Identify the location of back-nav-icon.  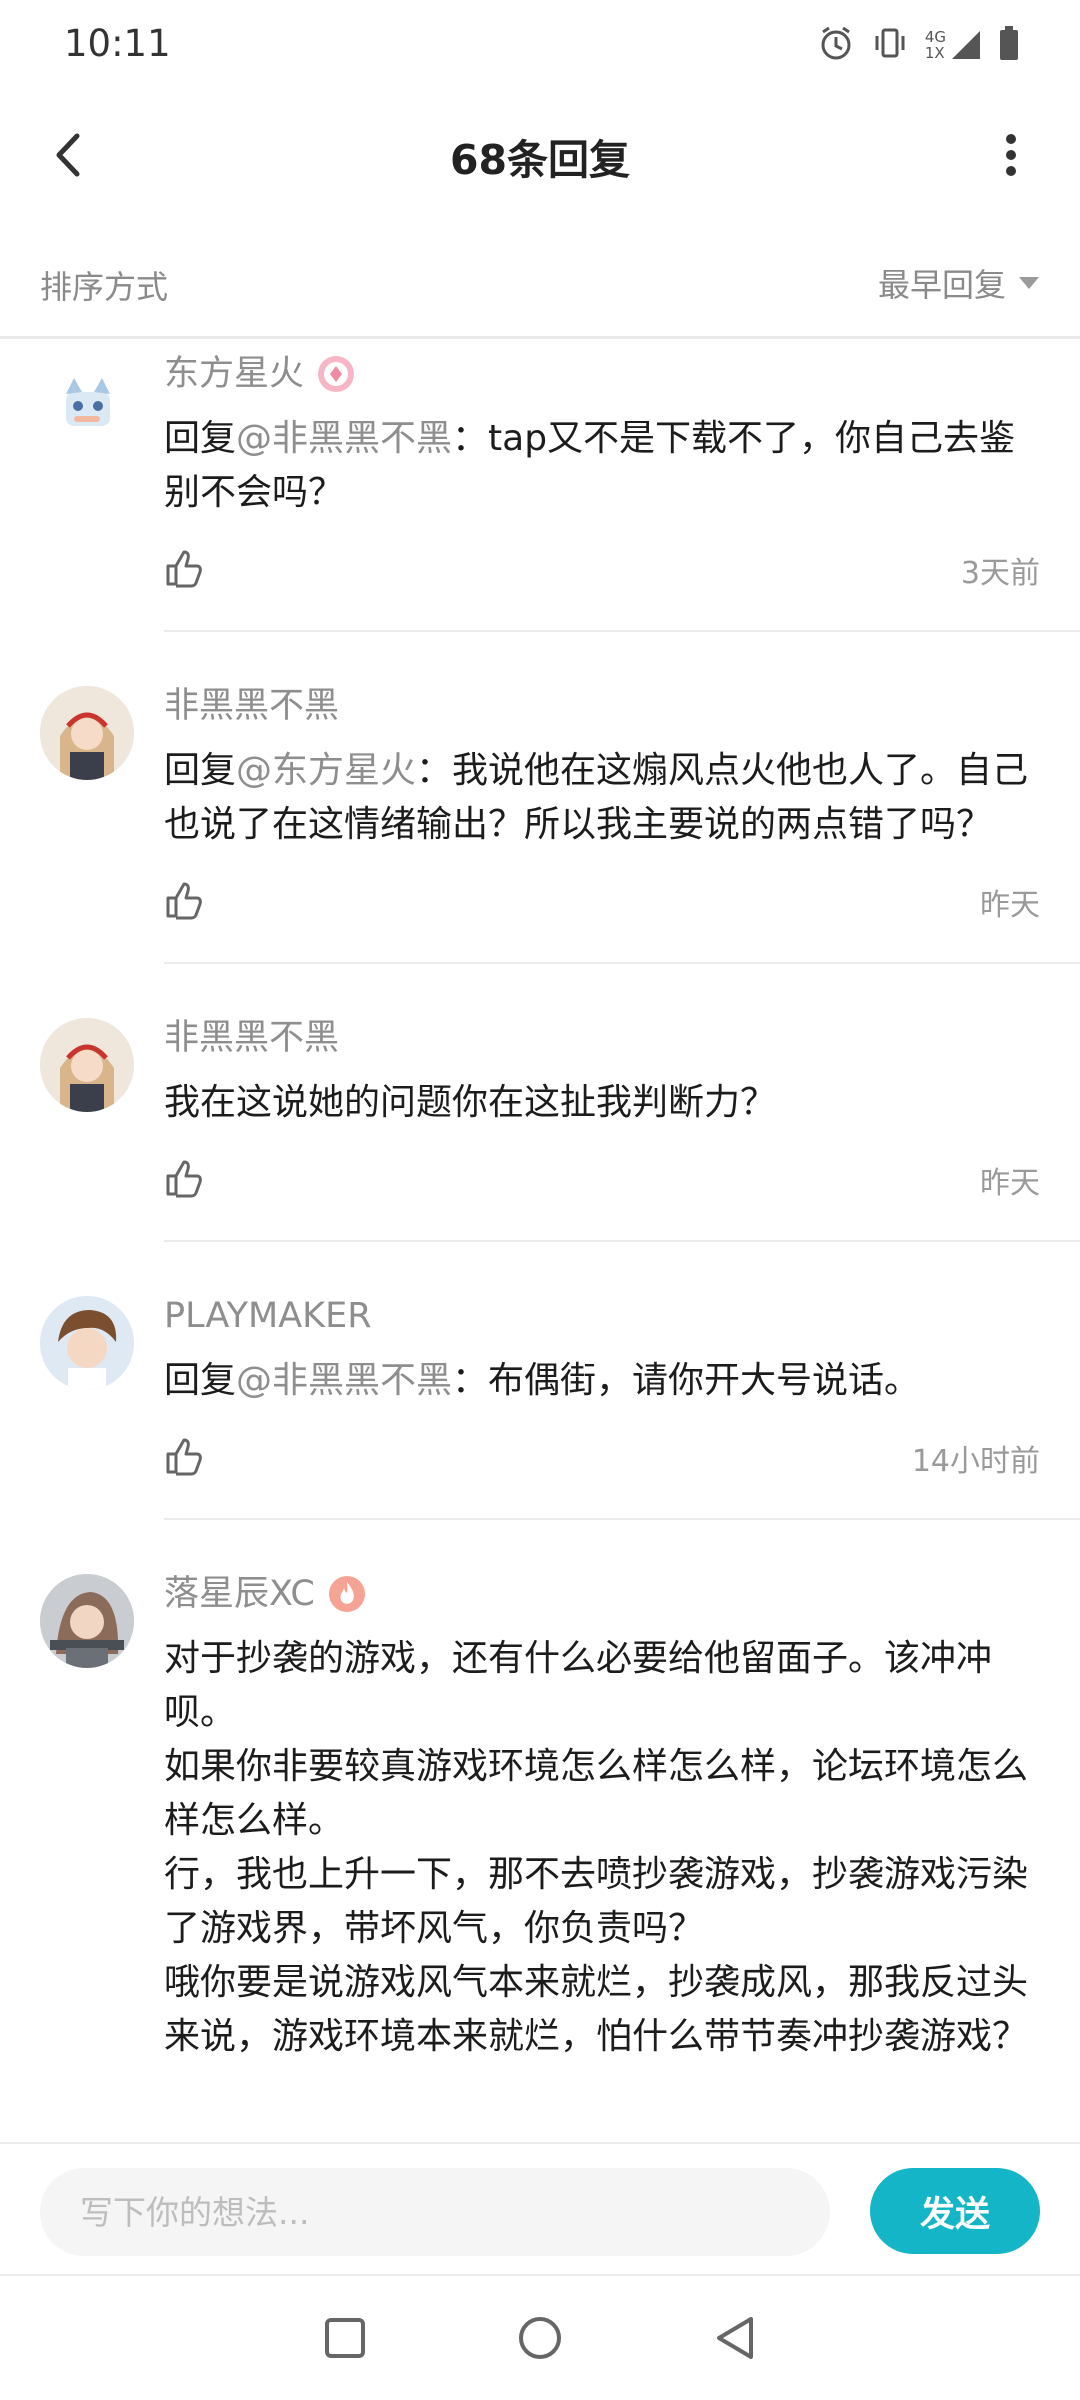
(735, 2338).